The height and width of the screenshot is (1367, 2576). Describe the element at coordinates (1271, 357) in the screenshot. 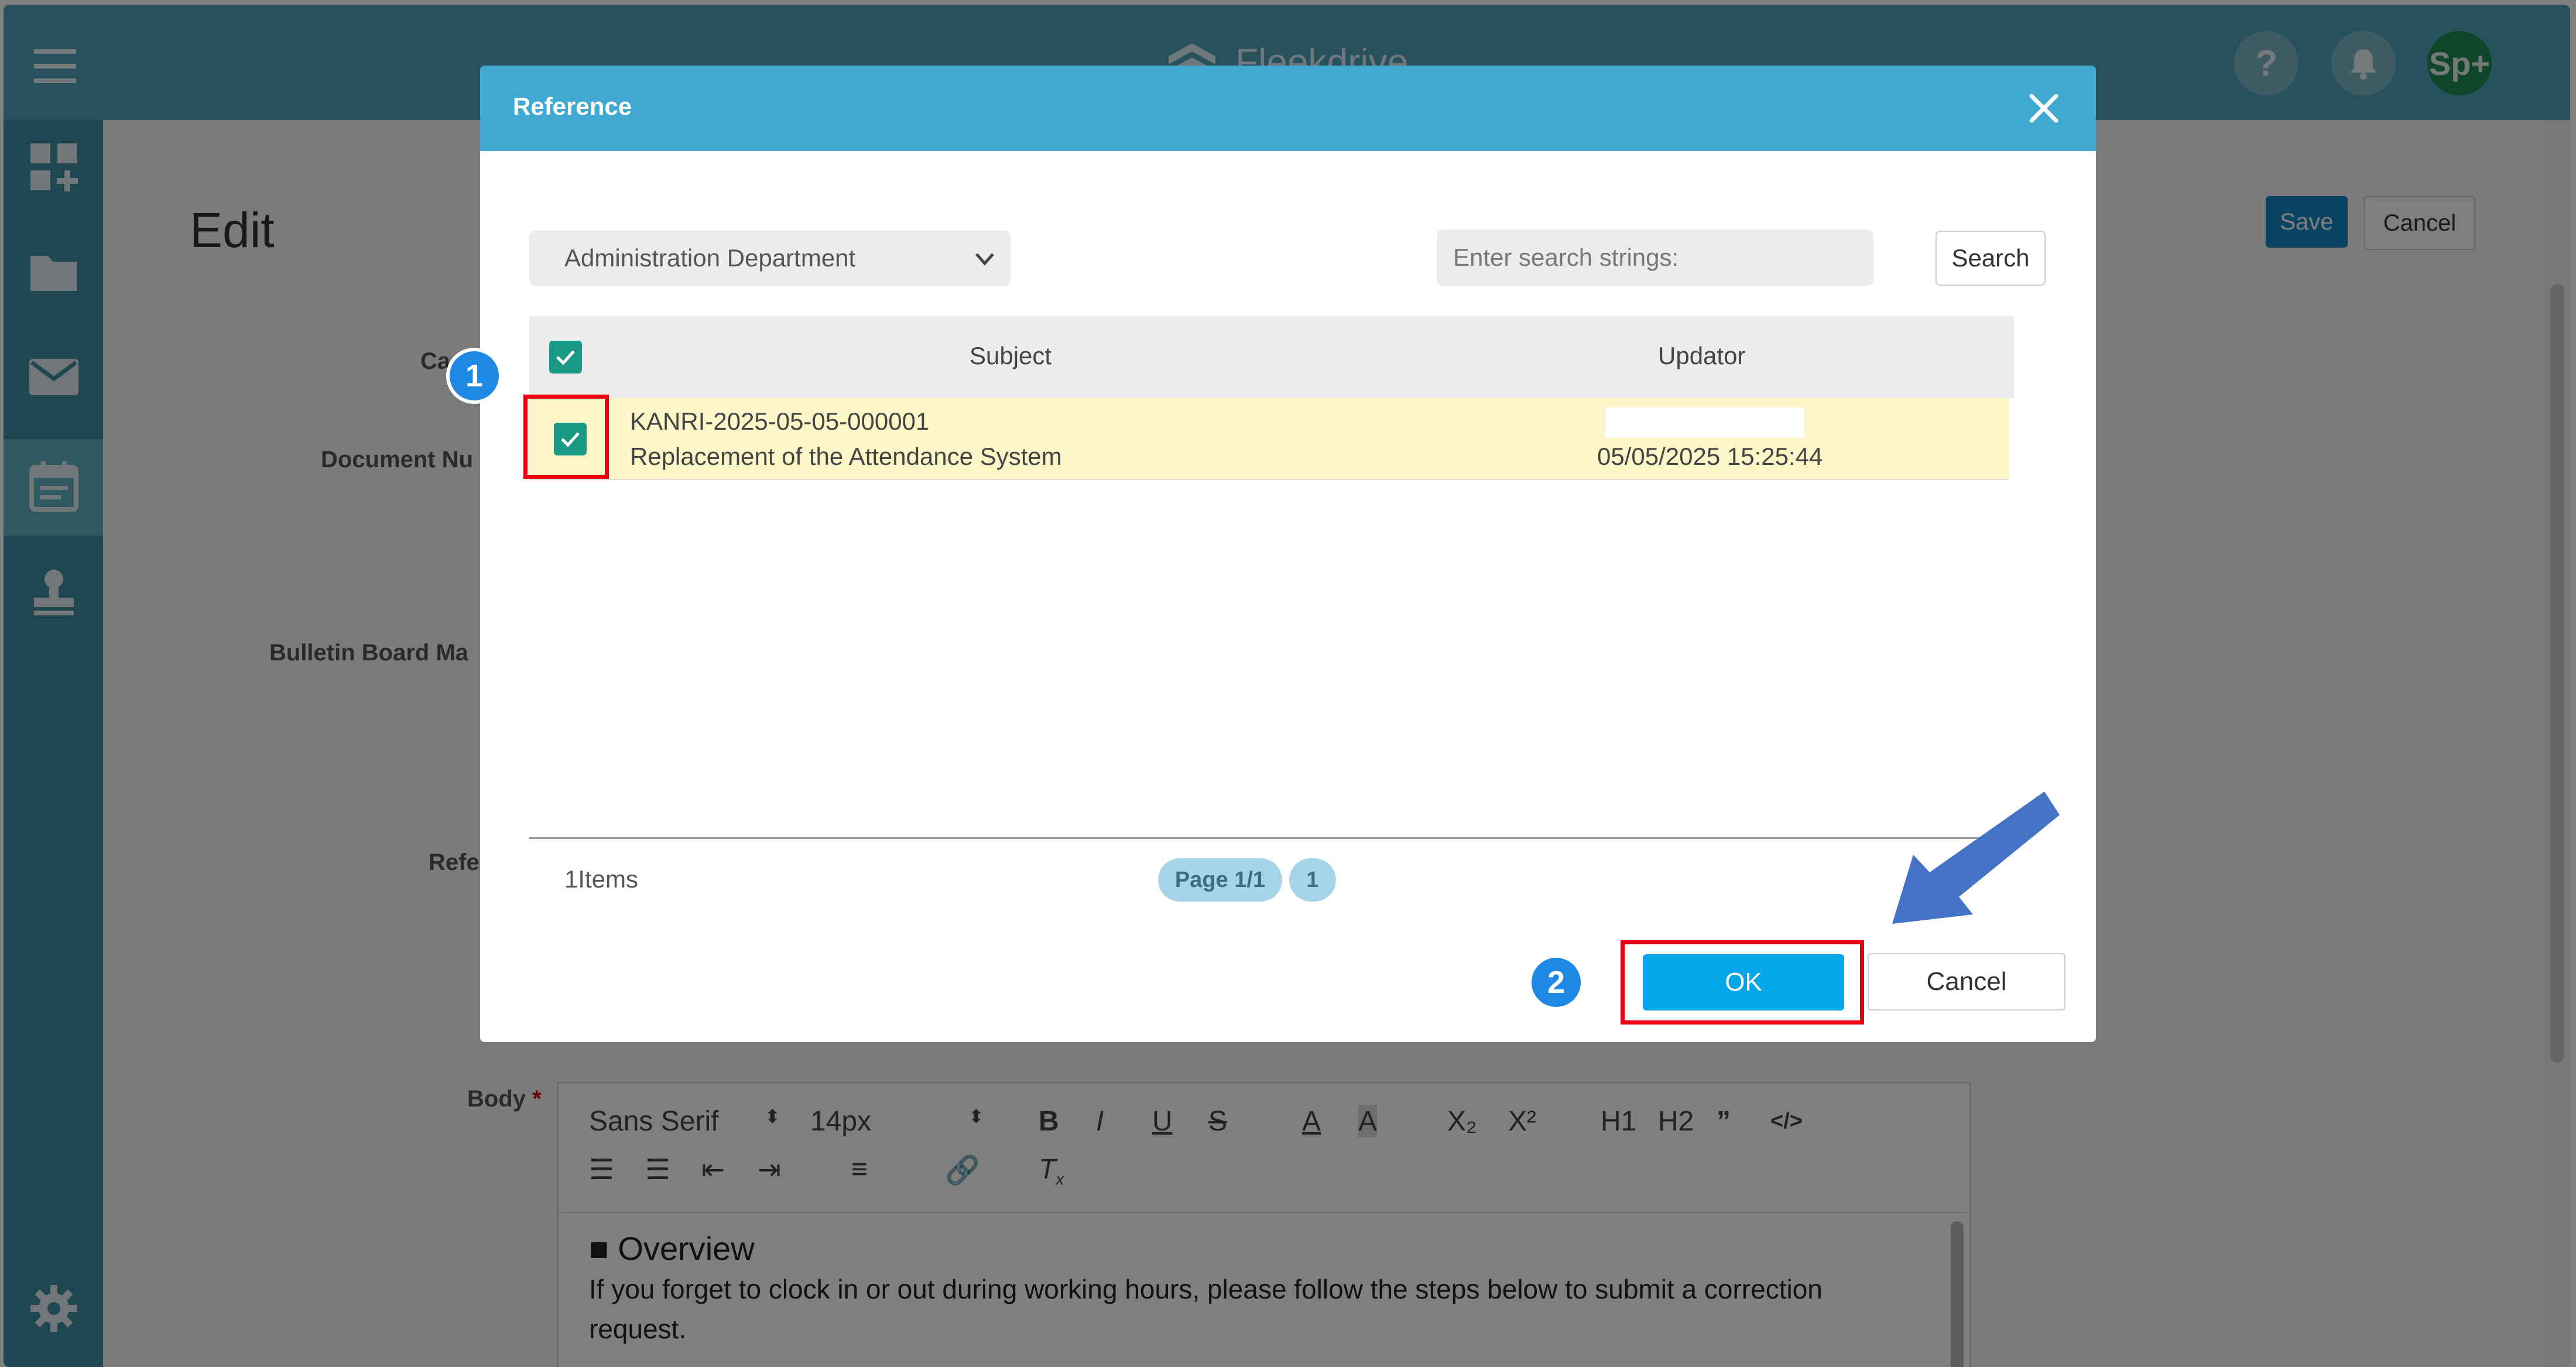

I see `table-header: Subject Updator` at that location.